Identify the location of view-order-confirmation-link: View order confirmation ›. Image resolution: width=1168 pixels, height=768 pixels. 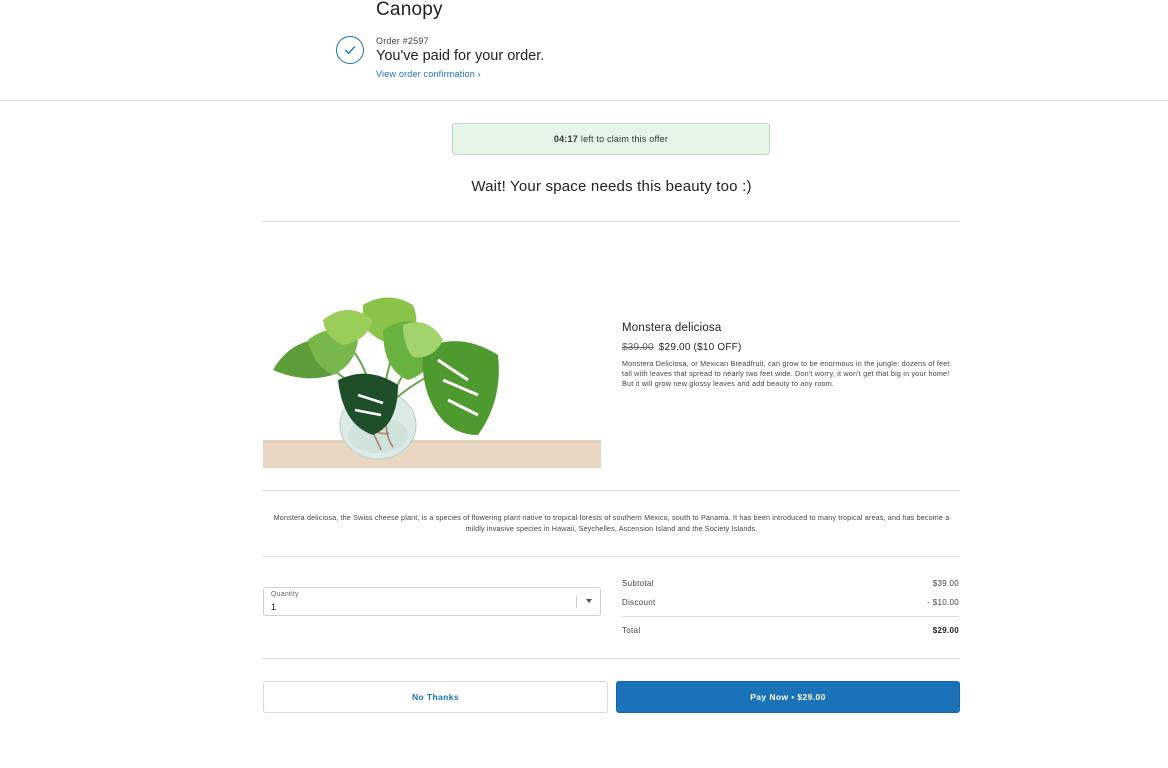
(428, 74).